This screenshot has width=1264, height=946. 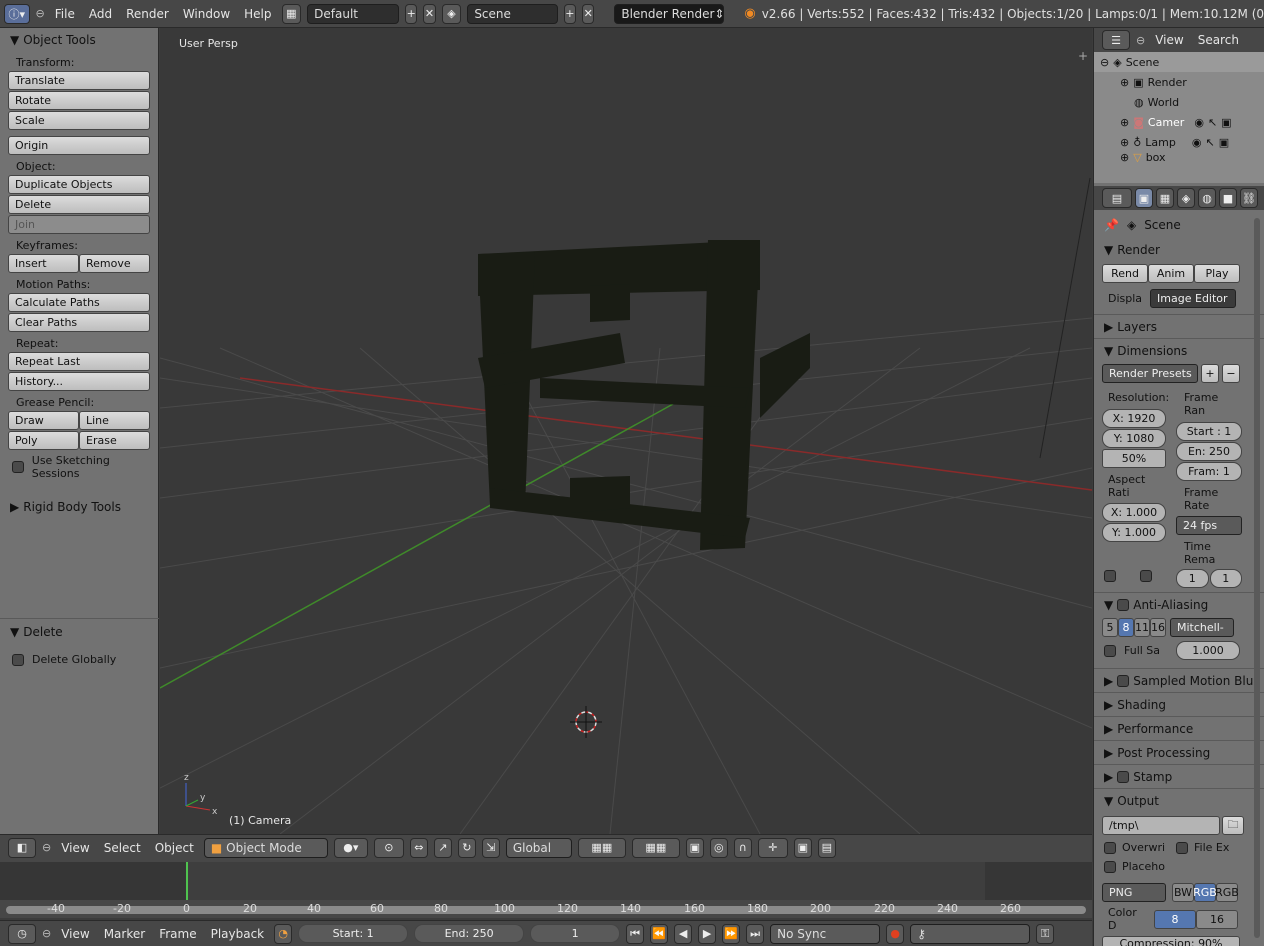 I want to click on scene-tab-icon: ◈, so click(x=1186, y=198).